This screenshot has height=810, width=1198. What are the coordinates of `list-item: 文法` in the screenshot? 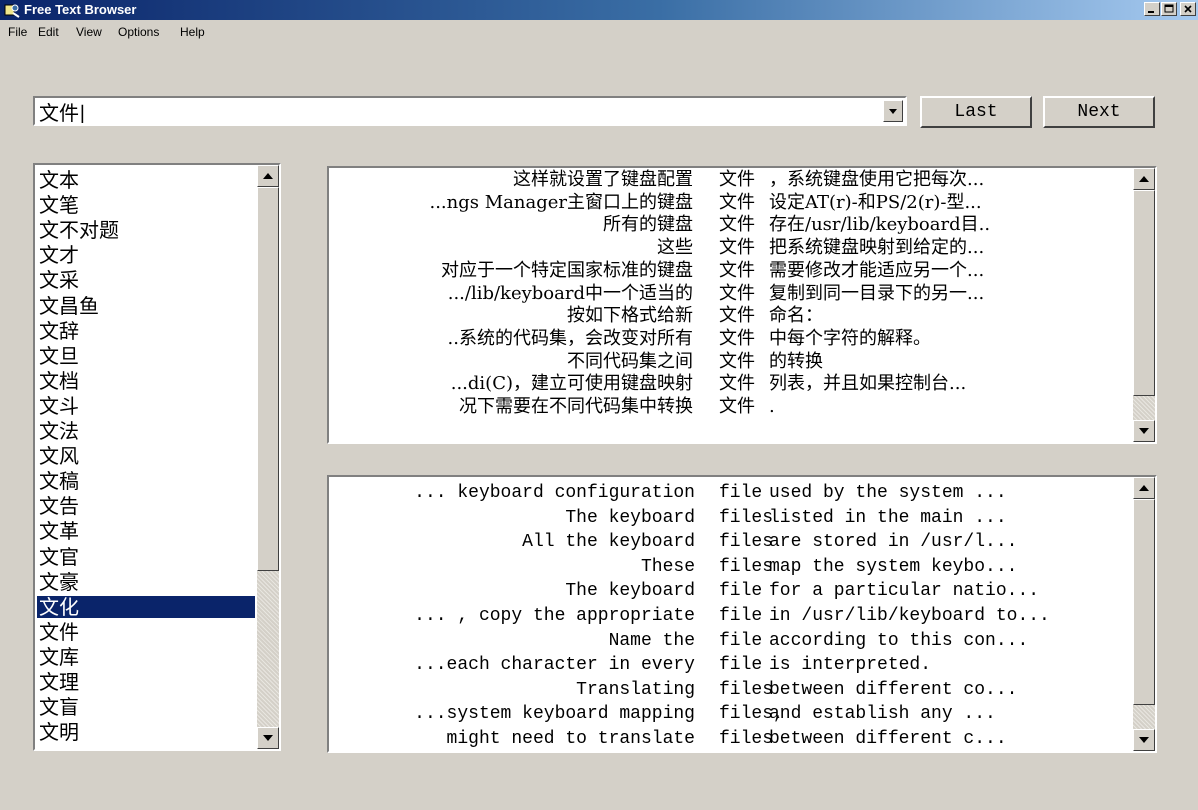 It's located at (145, 431).